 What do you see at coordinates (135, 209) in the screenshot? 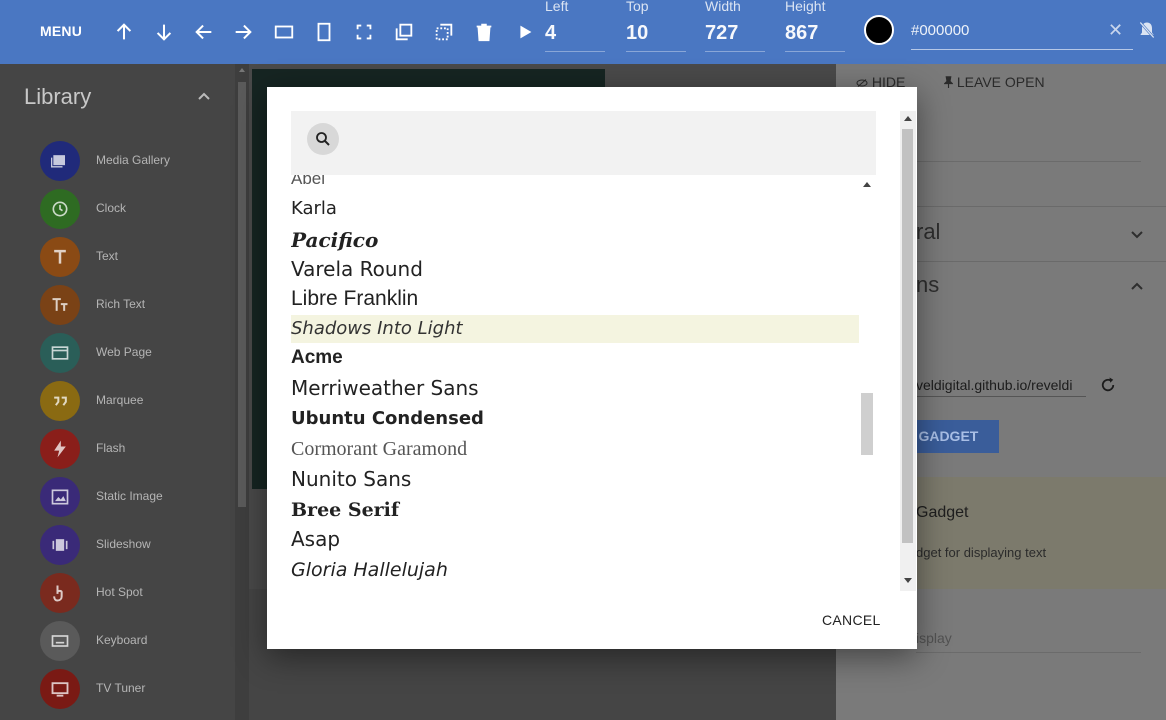
I see `library-item: Clock` at bounding box center [135, 209].